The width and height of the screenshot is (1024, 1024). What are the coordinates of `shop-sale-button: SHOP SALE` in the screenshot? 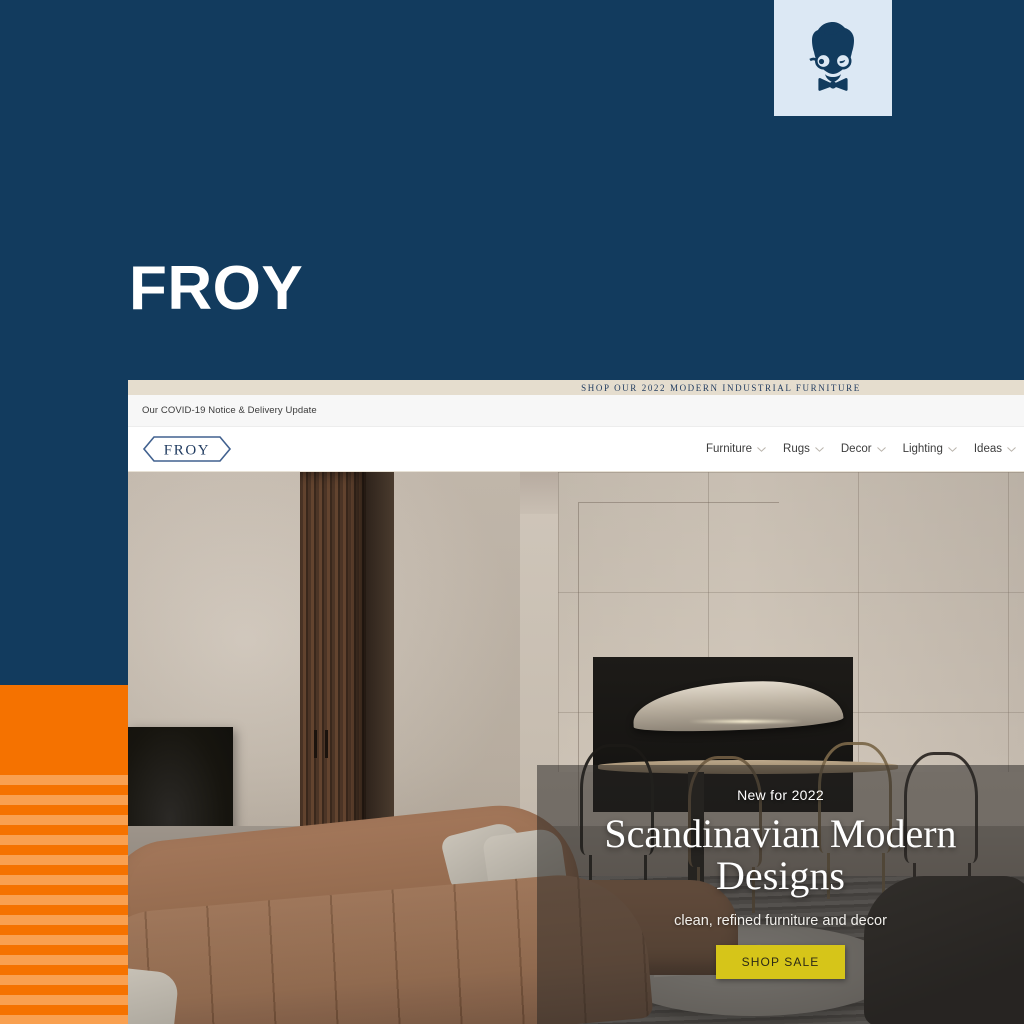 It's located at (780, 962).